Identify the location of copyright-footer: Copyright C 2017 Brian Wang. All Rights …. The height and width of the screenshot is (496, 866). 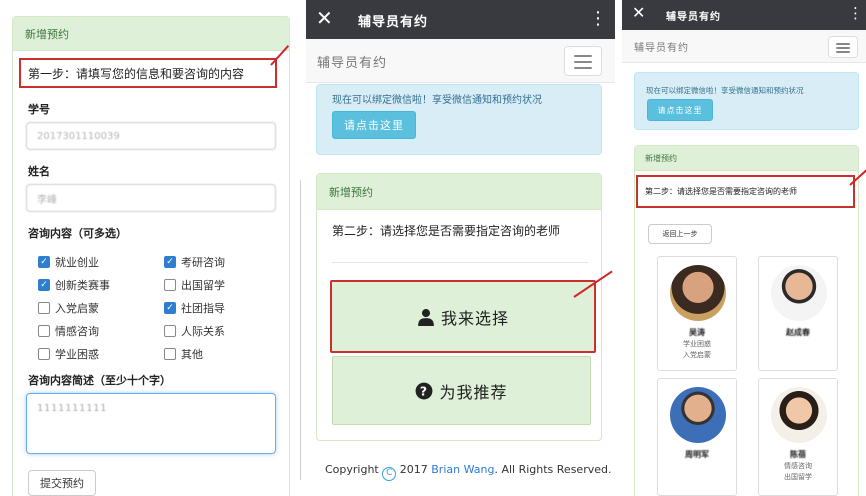
(468, 472).